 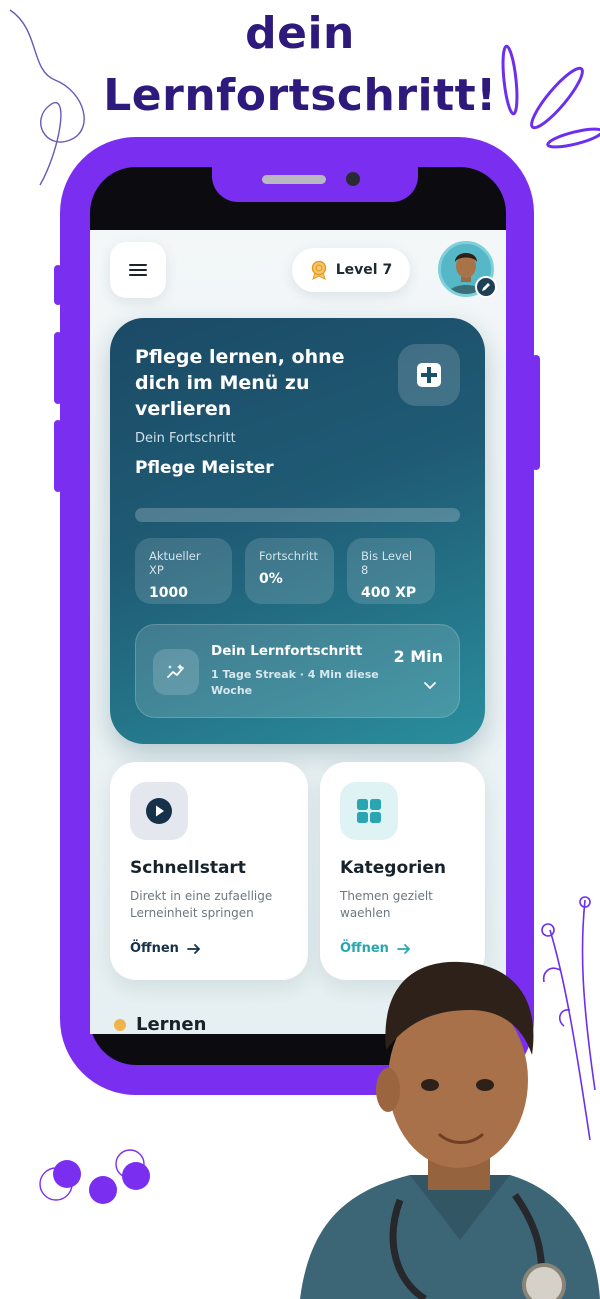 I want to click on nurse-illustration, so click(x=450, y=1130).